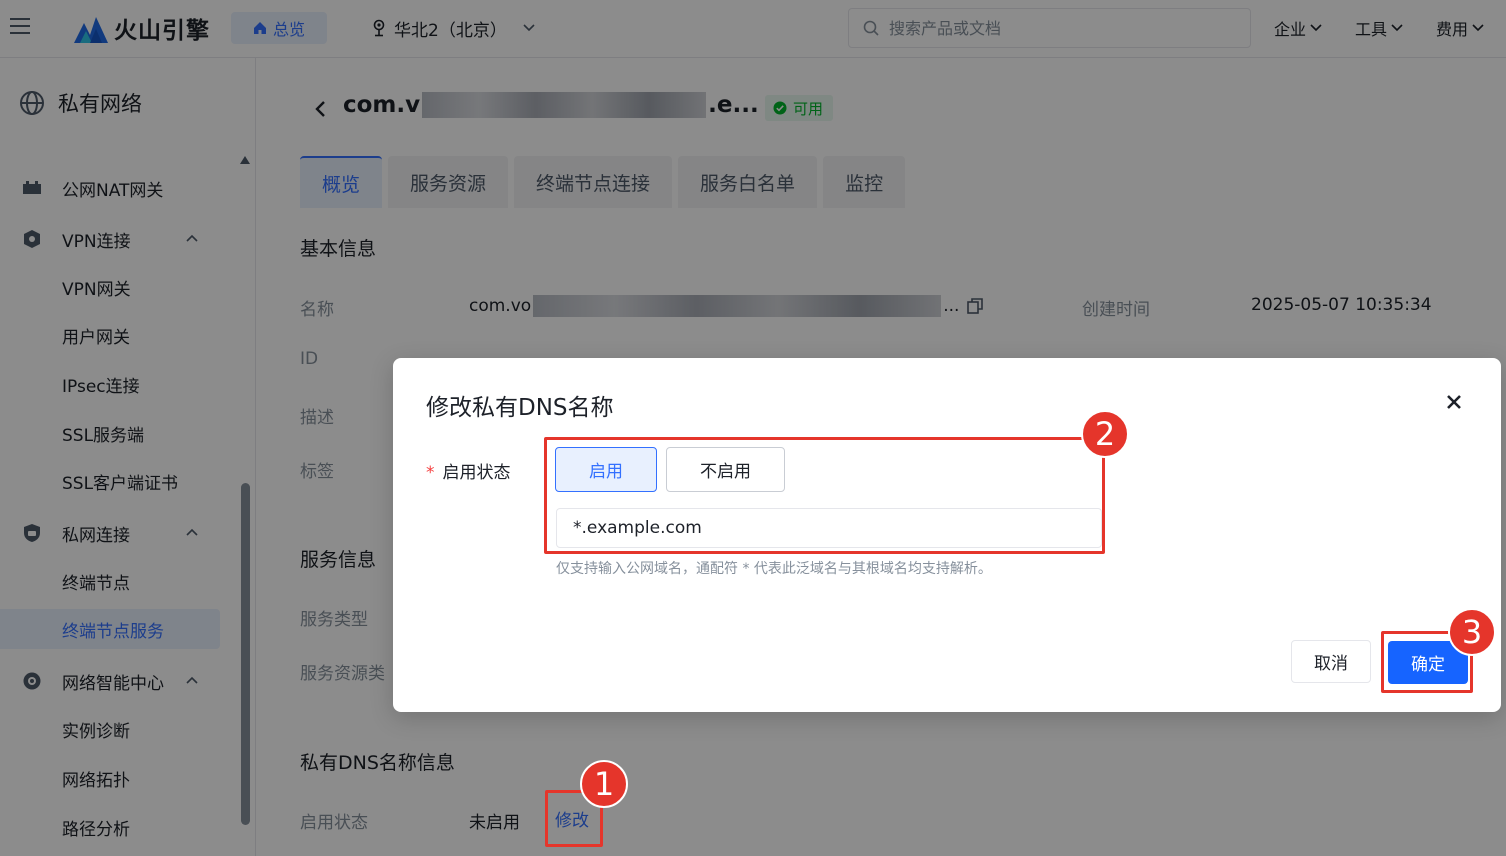 Image resolution: width=1506 pixels, height=856 pixels. Describe the element at coordinates (1472, 632) in the screenshot. I see `step-marker-3: 3` at that location.